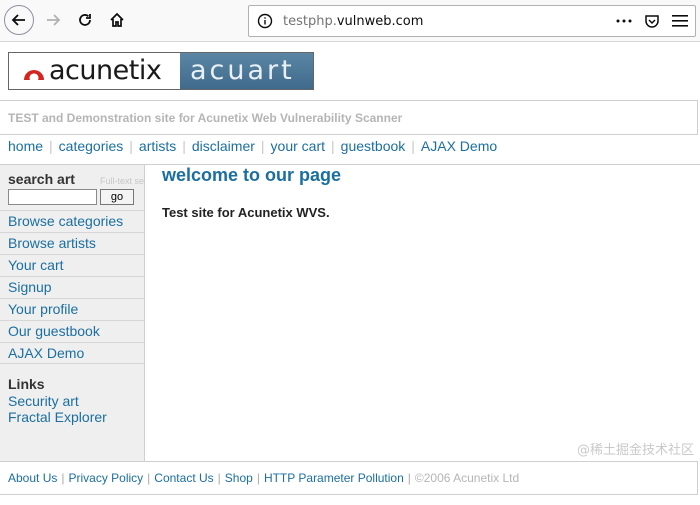 The width and height of the screenshot is (700, 505). I want to click on footer-copyright: ©2006 Acunetix Ltd, so click(467, 478).